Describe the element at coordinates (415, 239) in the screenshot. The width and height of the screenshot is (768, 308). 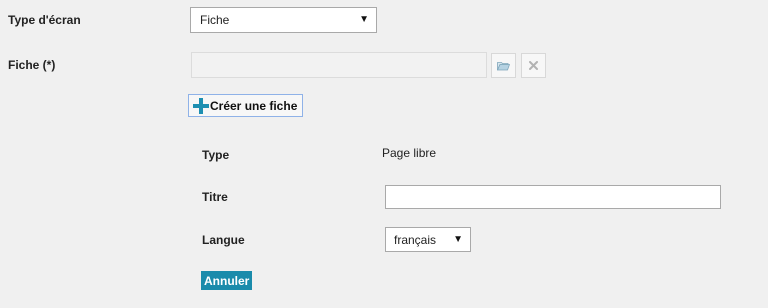
I see `langue-selected-value: français` at that location.